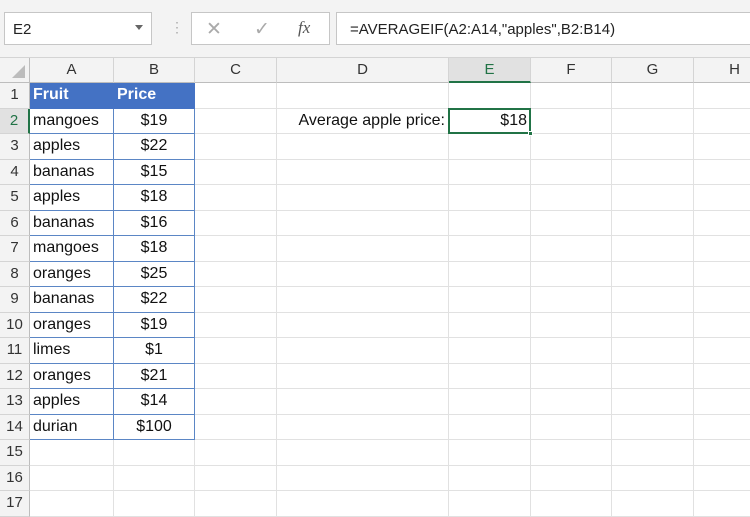  Describe the element at coordinates (653, 504) in the screenshot. I see `cell-g17` at that location.